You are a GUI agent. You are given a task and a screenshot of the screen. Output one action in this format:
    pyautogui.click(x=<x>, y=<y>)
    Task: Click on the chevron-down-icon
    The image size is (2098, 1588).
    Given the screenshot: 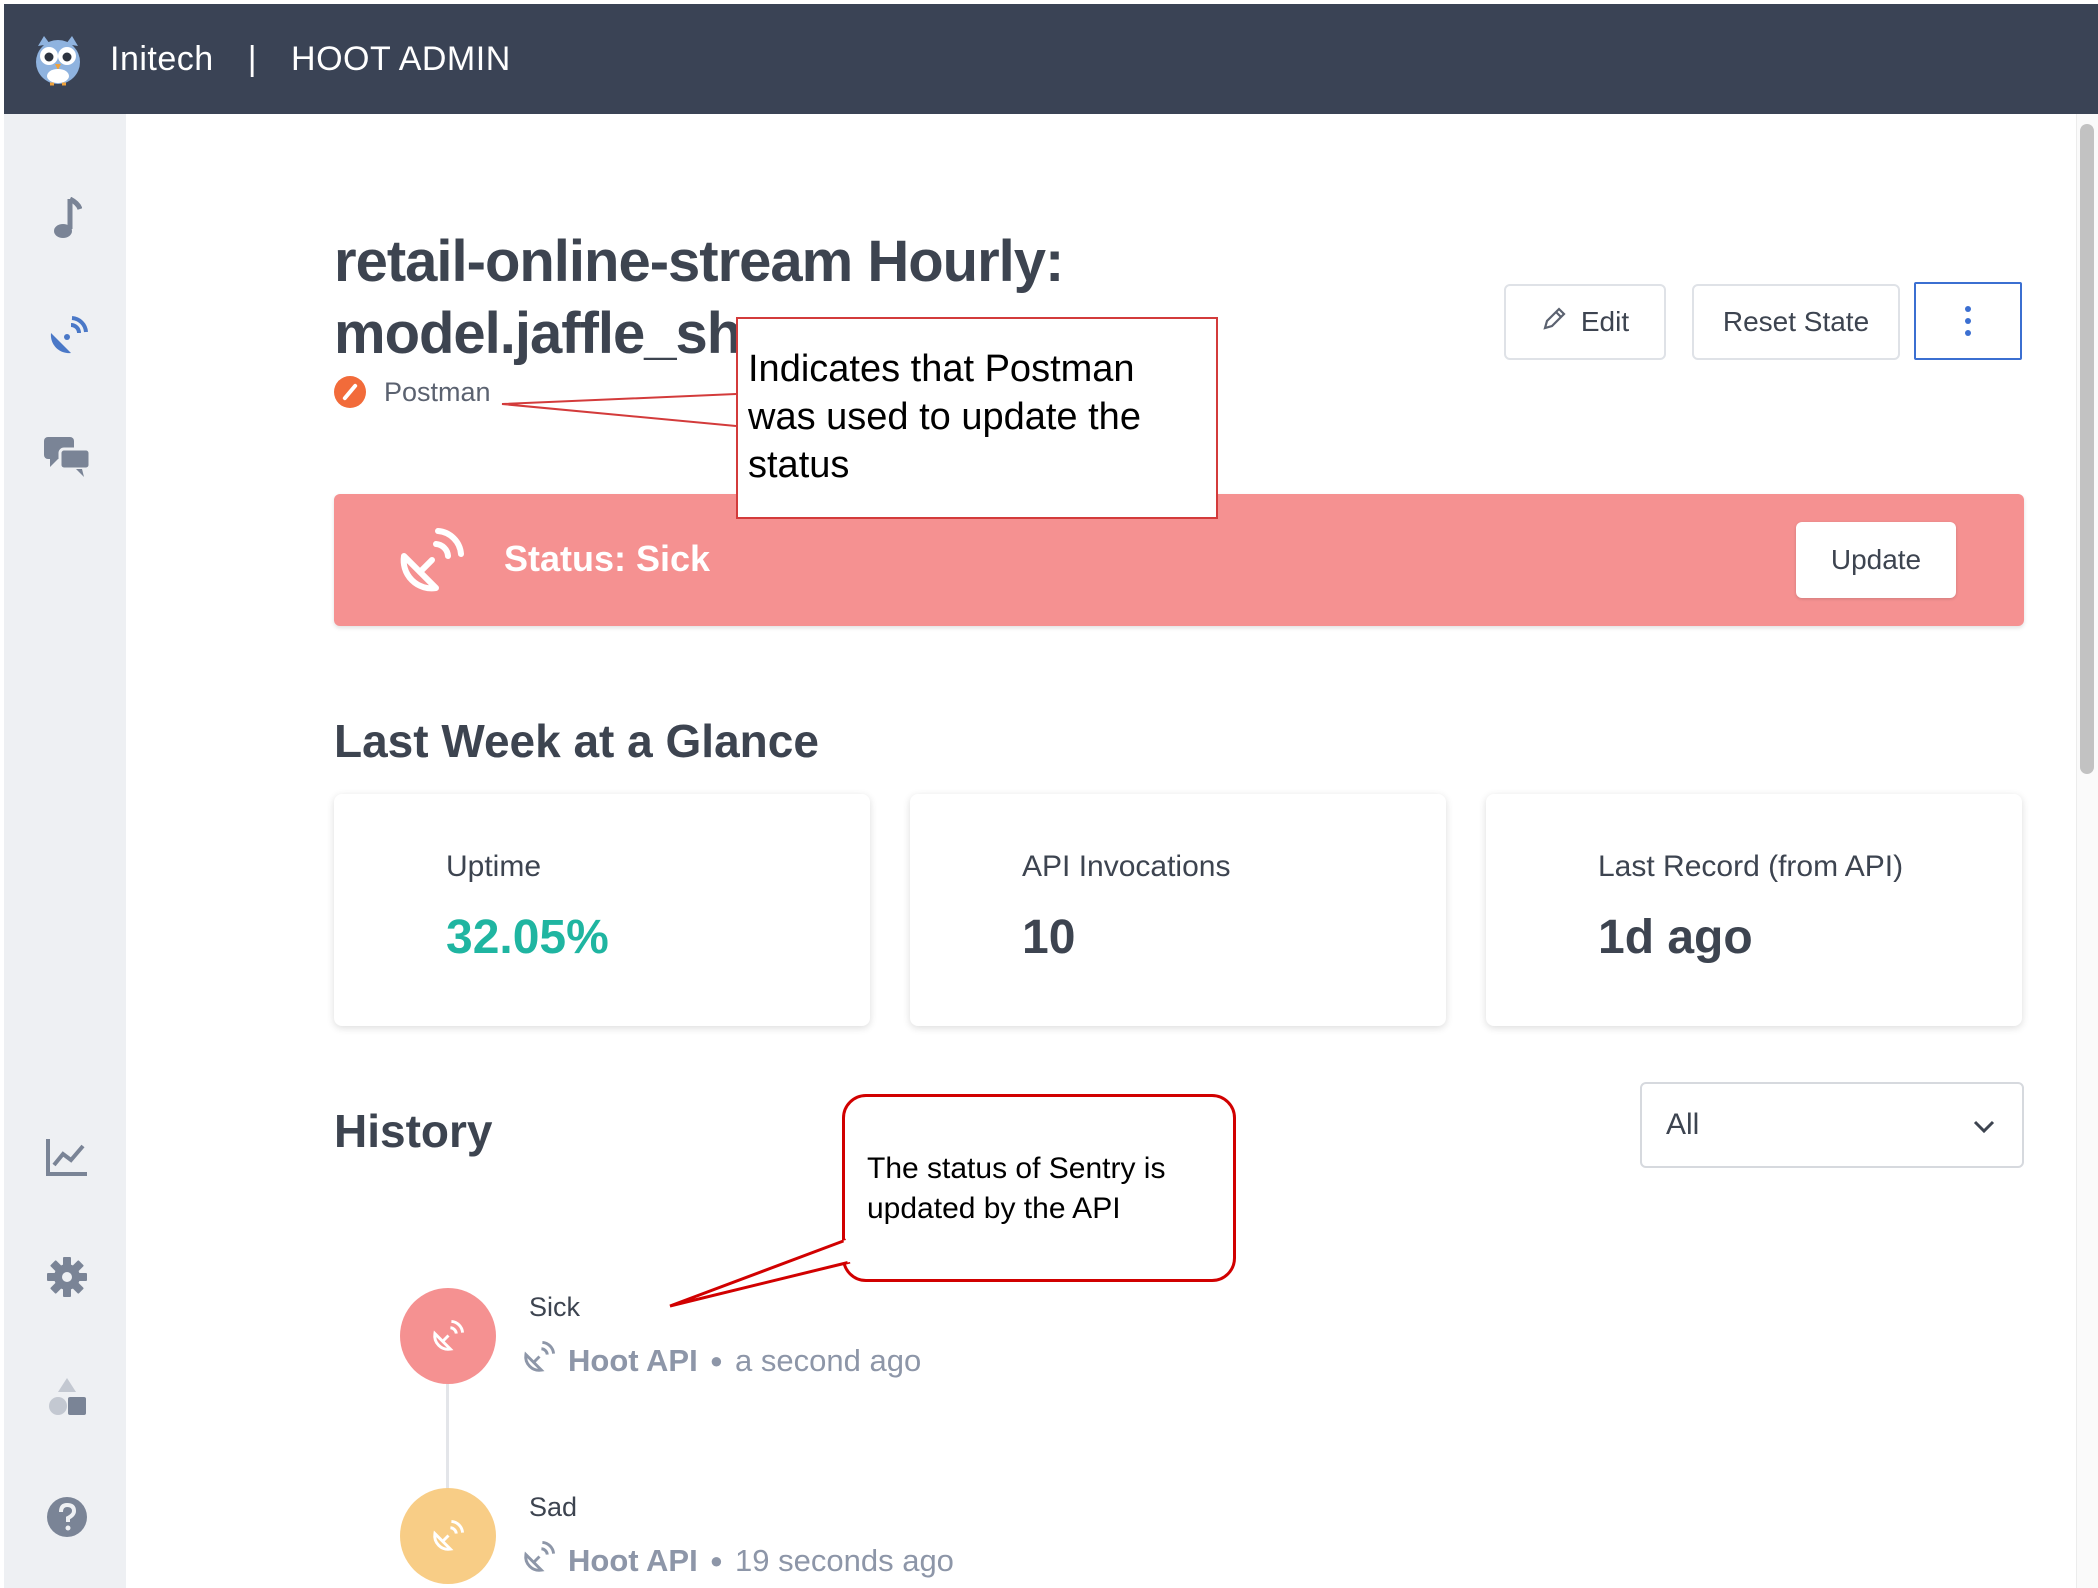 What is the action you would take?
    pyautogui.click(x=1984, y=1126)
    